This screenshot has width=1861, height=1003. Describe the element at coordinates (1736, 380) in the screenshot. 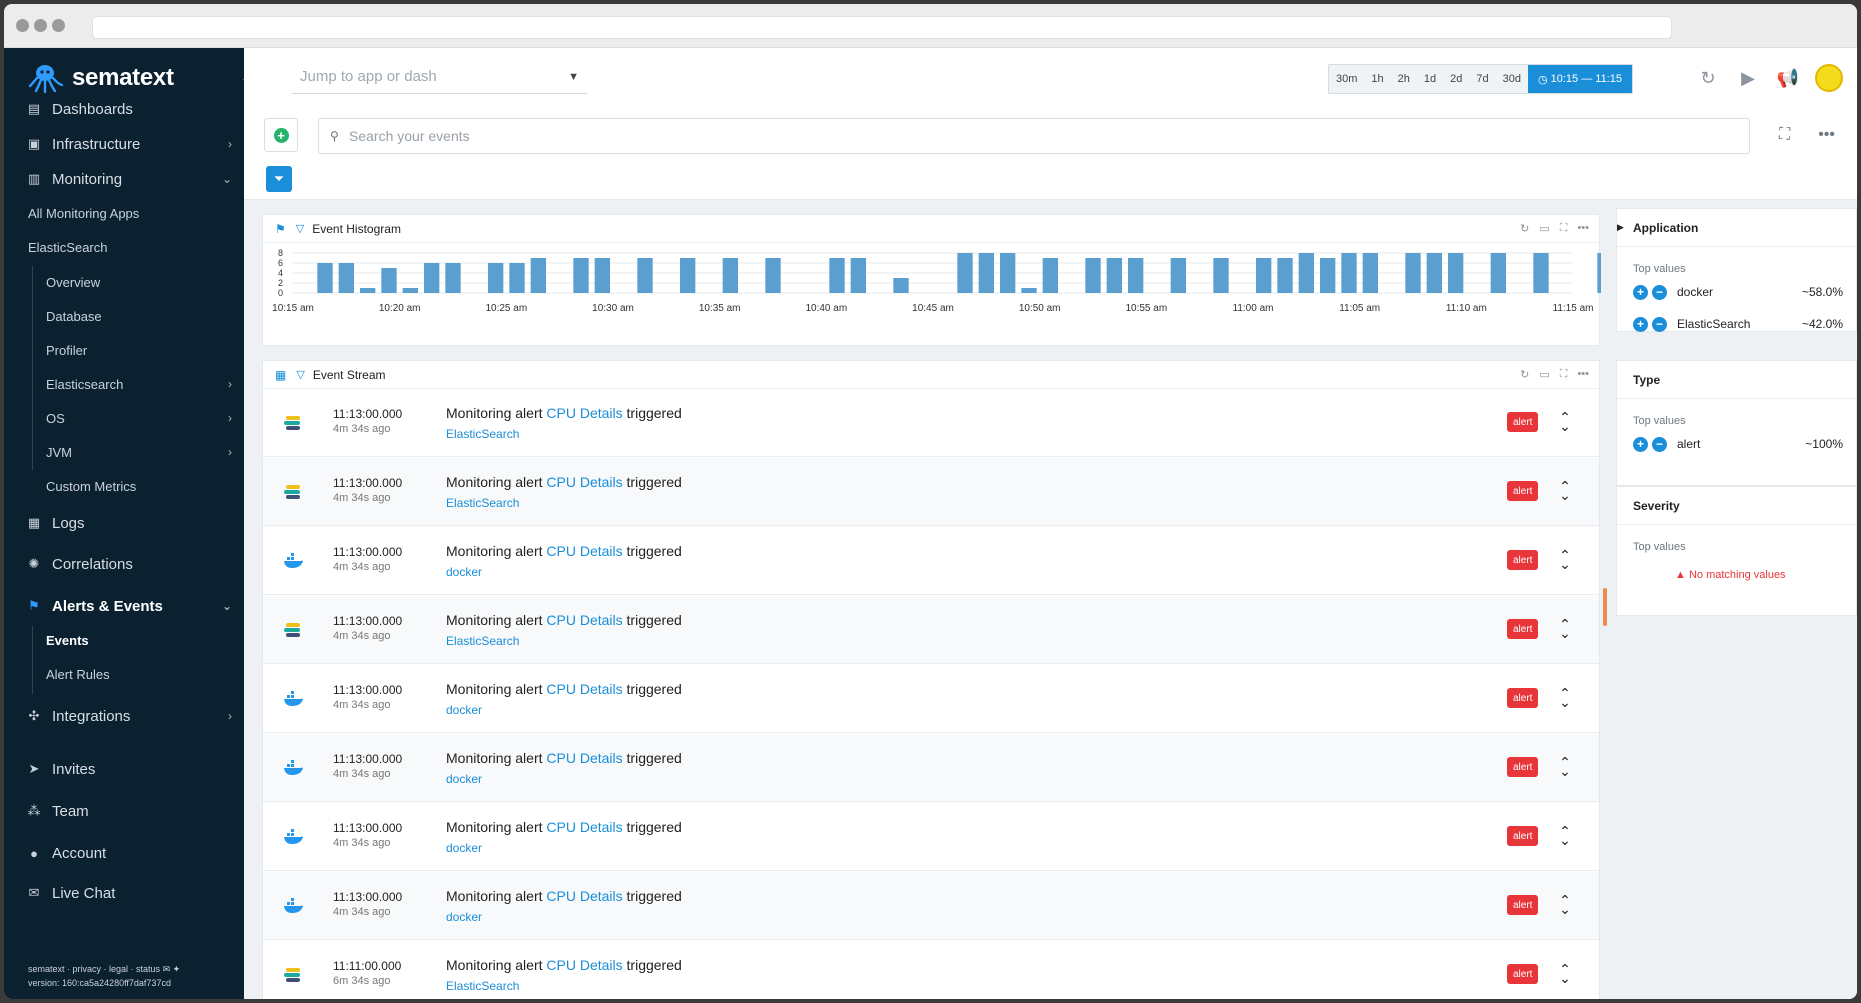

I see `facet-header: Type` at that location.